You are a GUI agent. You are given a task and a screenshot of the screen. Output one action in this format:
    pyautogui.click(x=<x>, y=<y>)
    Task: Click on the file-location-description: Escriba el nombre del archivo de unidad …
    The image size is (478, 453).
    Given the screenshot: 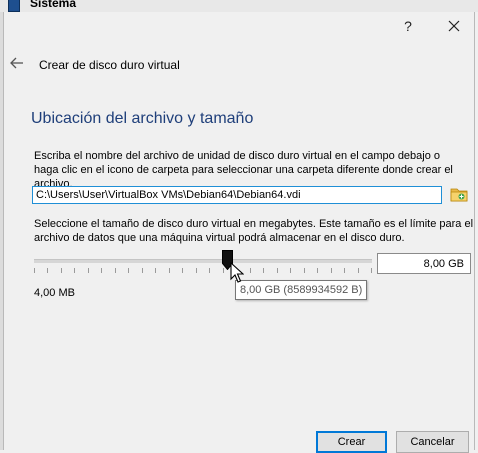 What is the action you would take?
    pyautogui.click(x=243, y=170)
    